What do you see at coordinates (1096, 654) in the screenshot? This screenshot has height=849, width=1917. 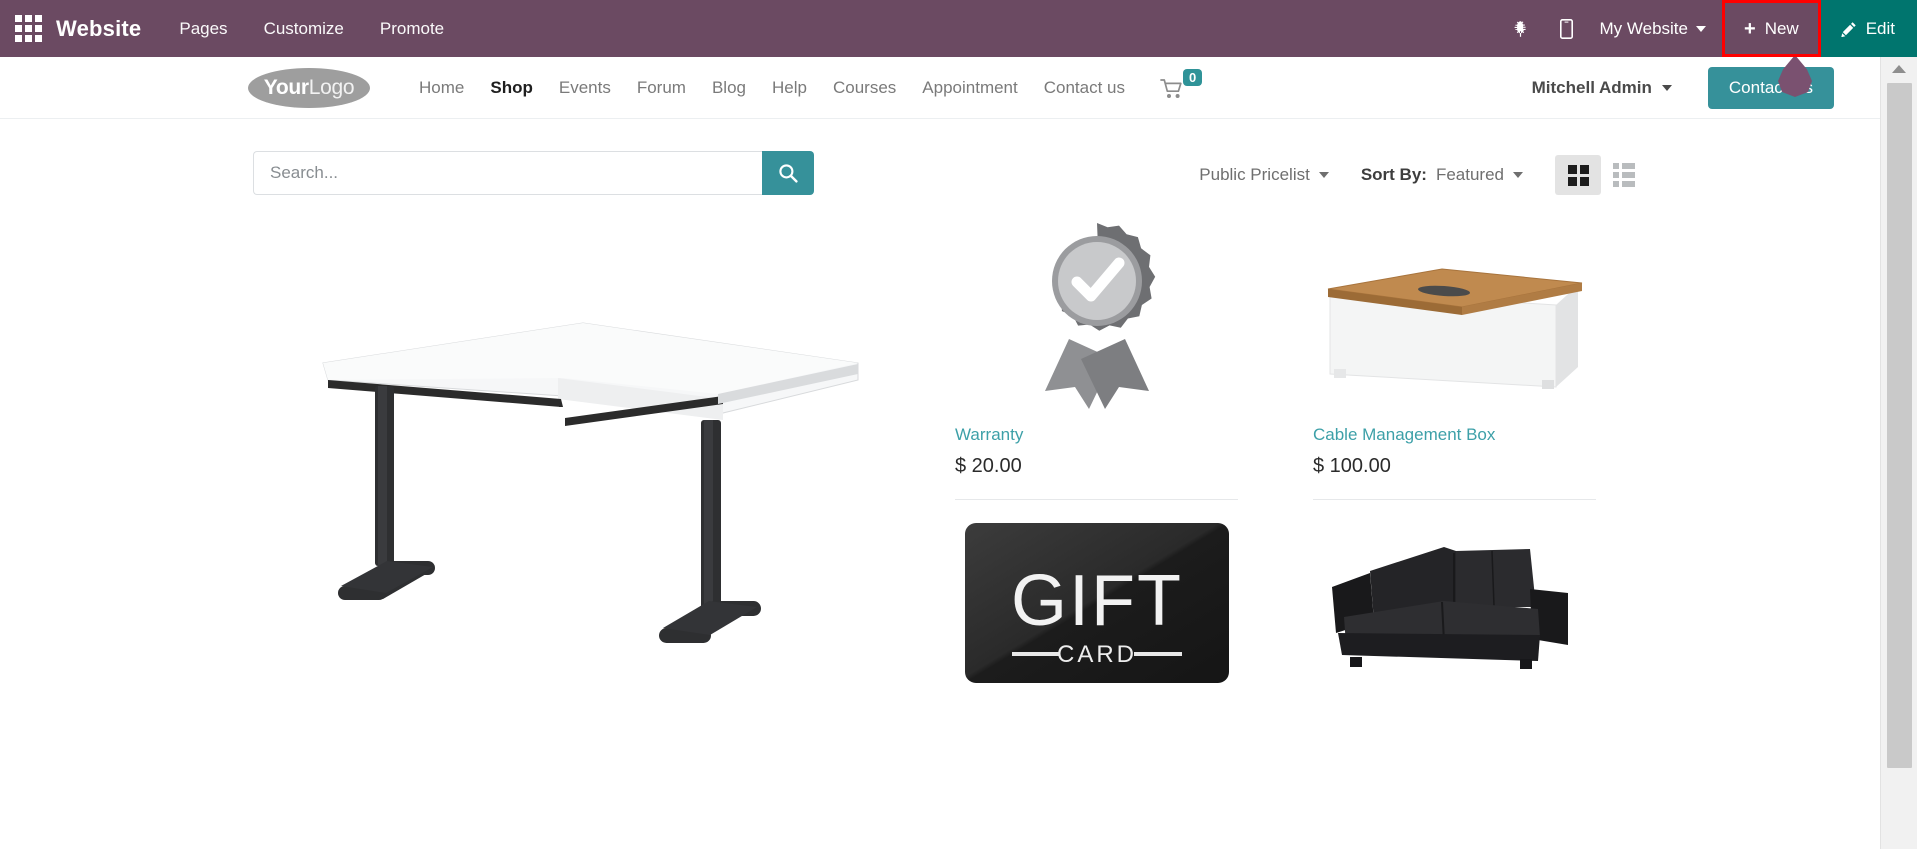 I see `svg-text: CARD` at bounding box center [1096, 654].